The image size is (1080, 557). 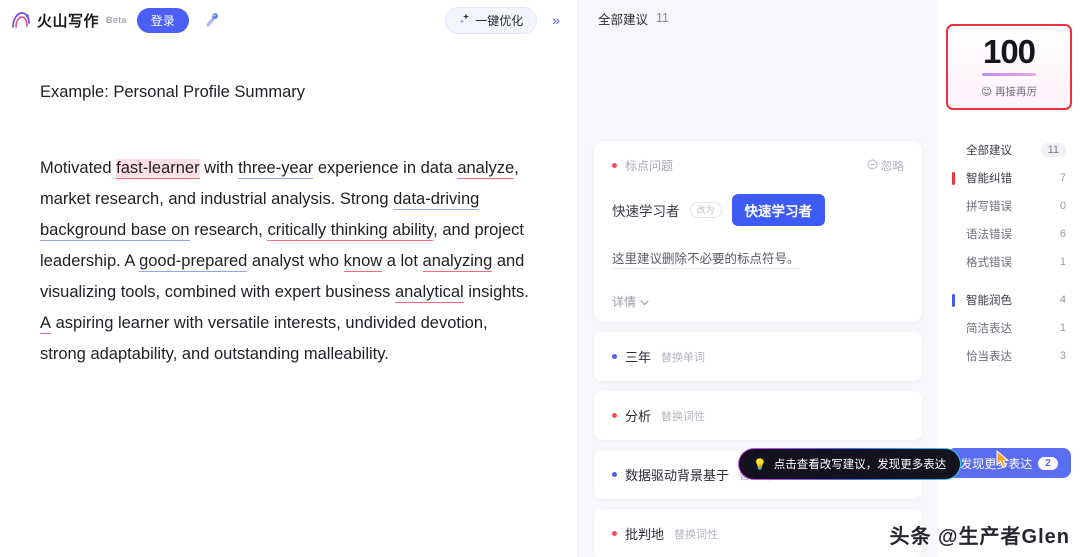 I want to click on ignore-label: 忽略, so click(x=892, y=166).